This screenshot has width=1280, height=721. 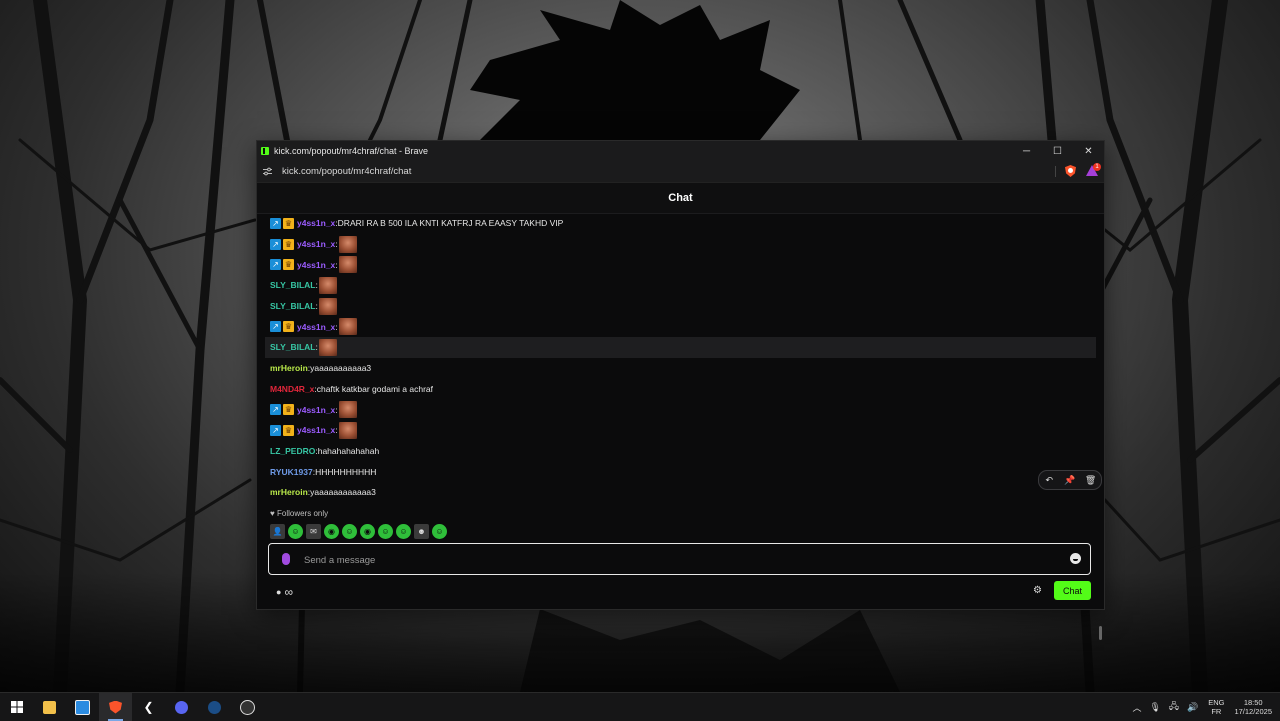 What do you see at coordinates (1253, 702) in the screenshot?
I see `clock-time: 18:50` at bounding box center [1253, 702].